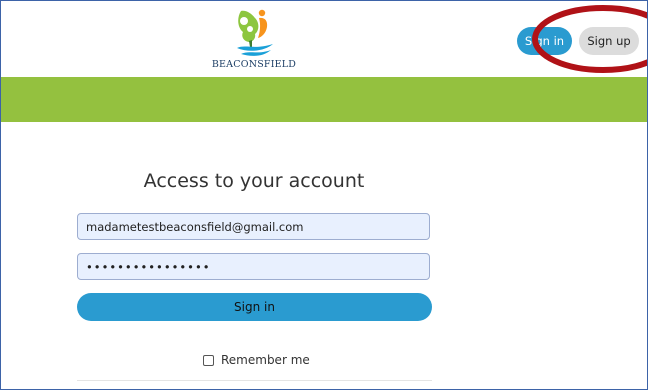 The height and width of the screenshot is (390, 648). Describe the element at coordinates (254, 181) in the screenshot. I see `page-title: Access to your account` at that location.